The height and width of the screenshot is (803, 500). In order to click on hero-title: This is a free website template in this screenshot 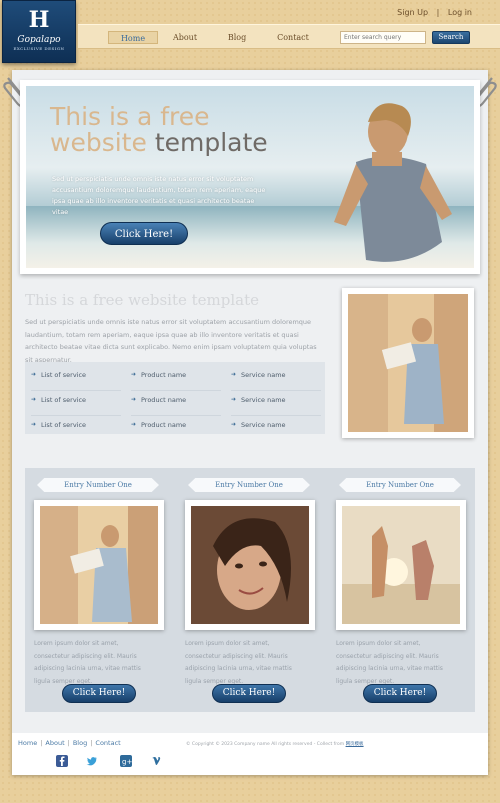, I will do `click(159, 130)`.